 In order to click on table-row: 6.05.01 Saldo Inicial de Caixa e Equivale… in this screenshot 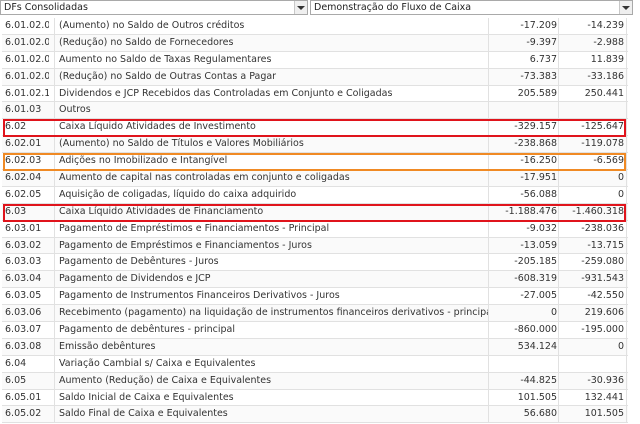, I will do `click(315, 398)`.